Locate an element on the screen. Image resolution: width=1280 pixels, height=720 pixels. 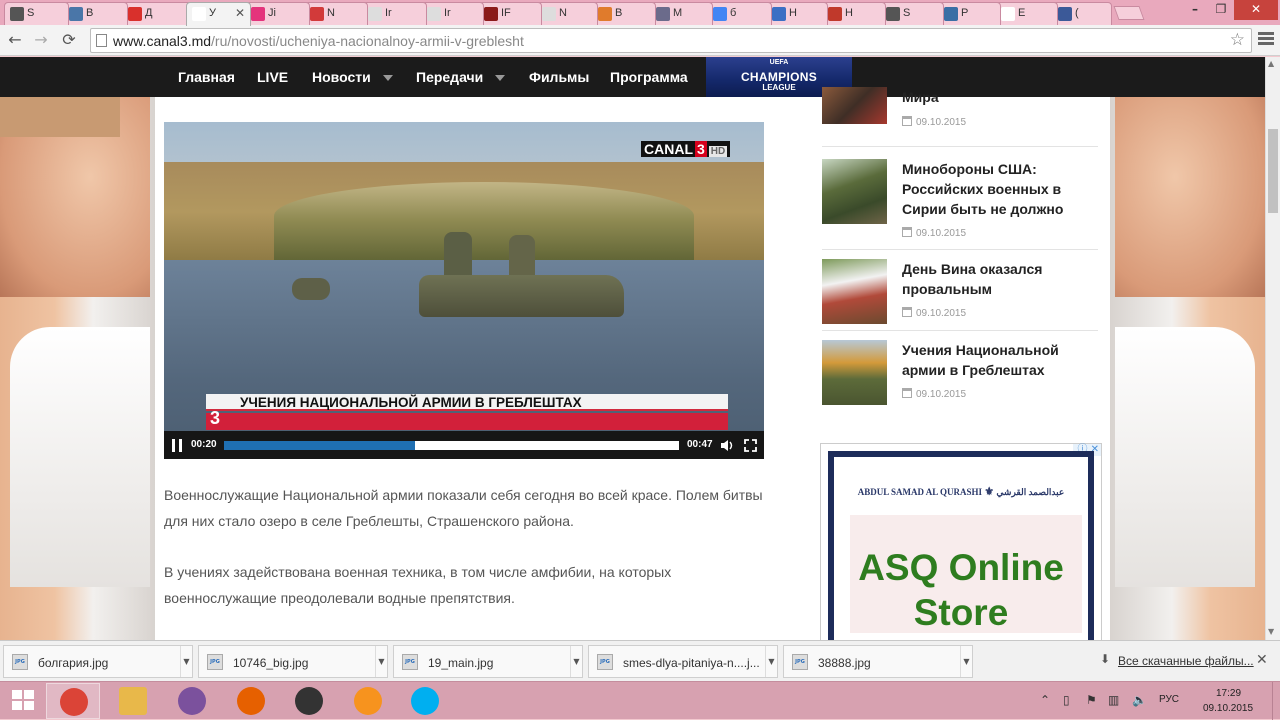
browser-tab-active: У ✕ is located at coordinates (218, 14).